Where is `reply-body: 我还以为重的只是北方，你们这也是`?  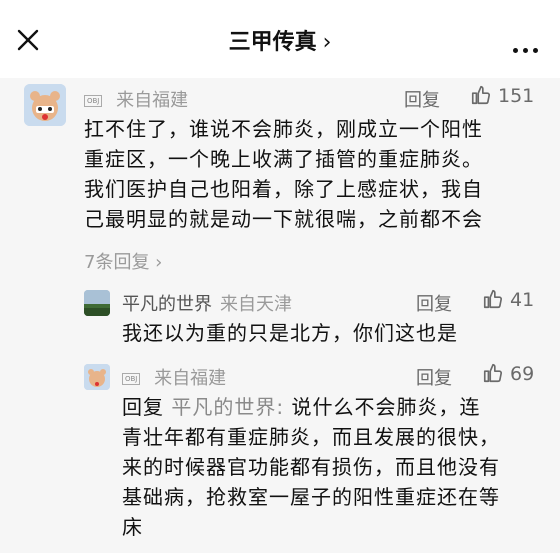 reply-body: 我还以为重的只是北方，你们这也是 is located at coordinates (290, 333).